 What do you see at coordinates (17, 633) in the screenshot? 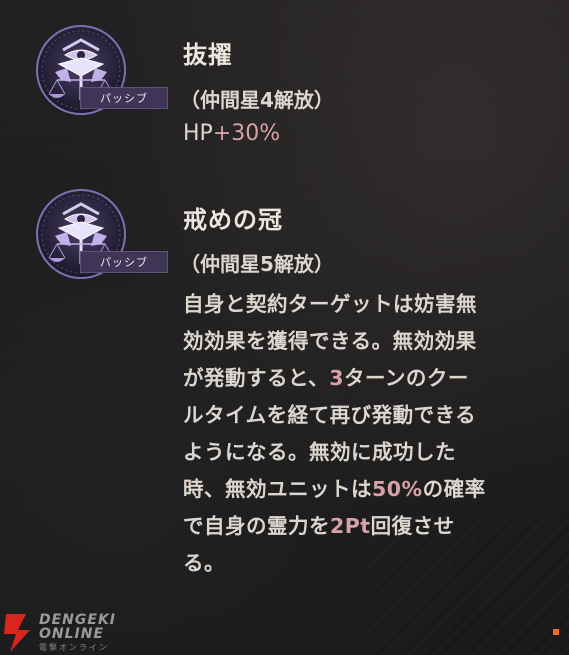
I see `lightning-bolt-icon` at bounding box center [17, 633].